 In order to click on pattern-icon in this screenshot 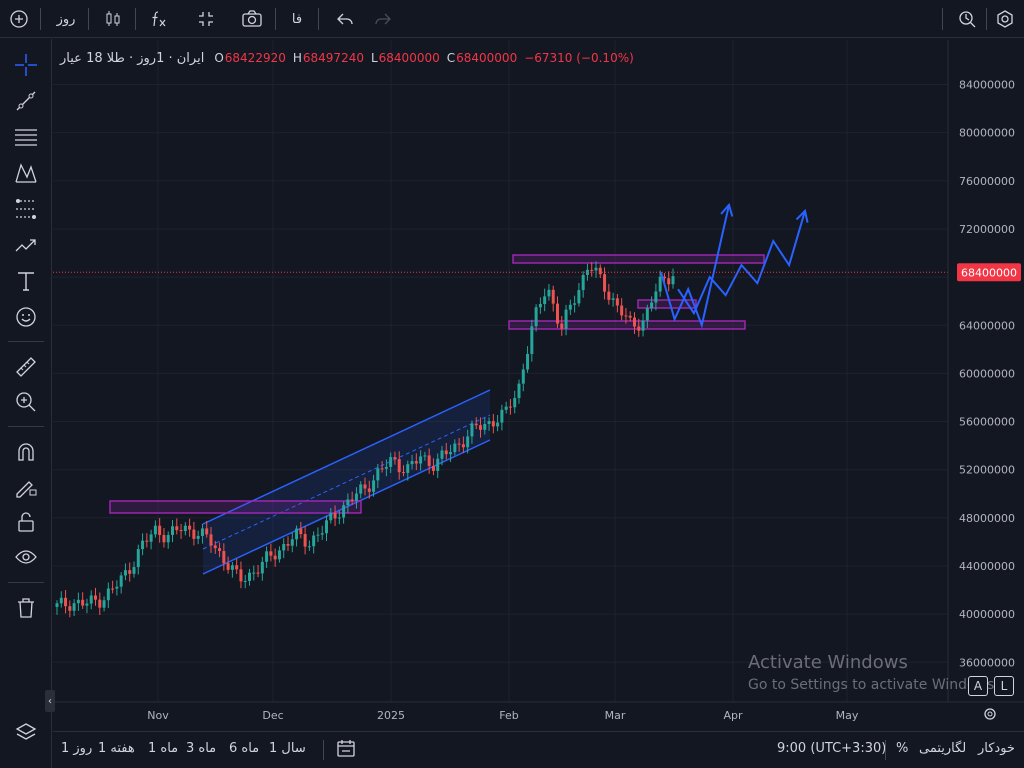, I will do `click(26, 173)`.